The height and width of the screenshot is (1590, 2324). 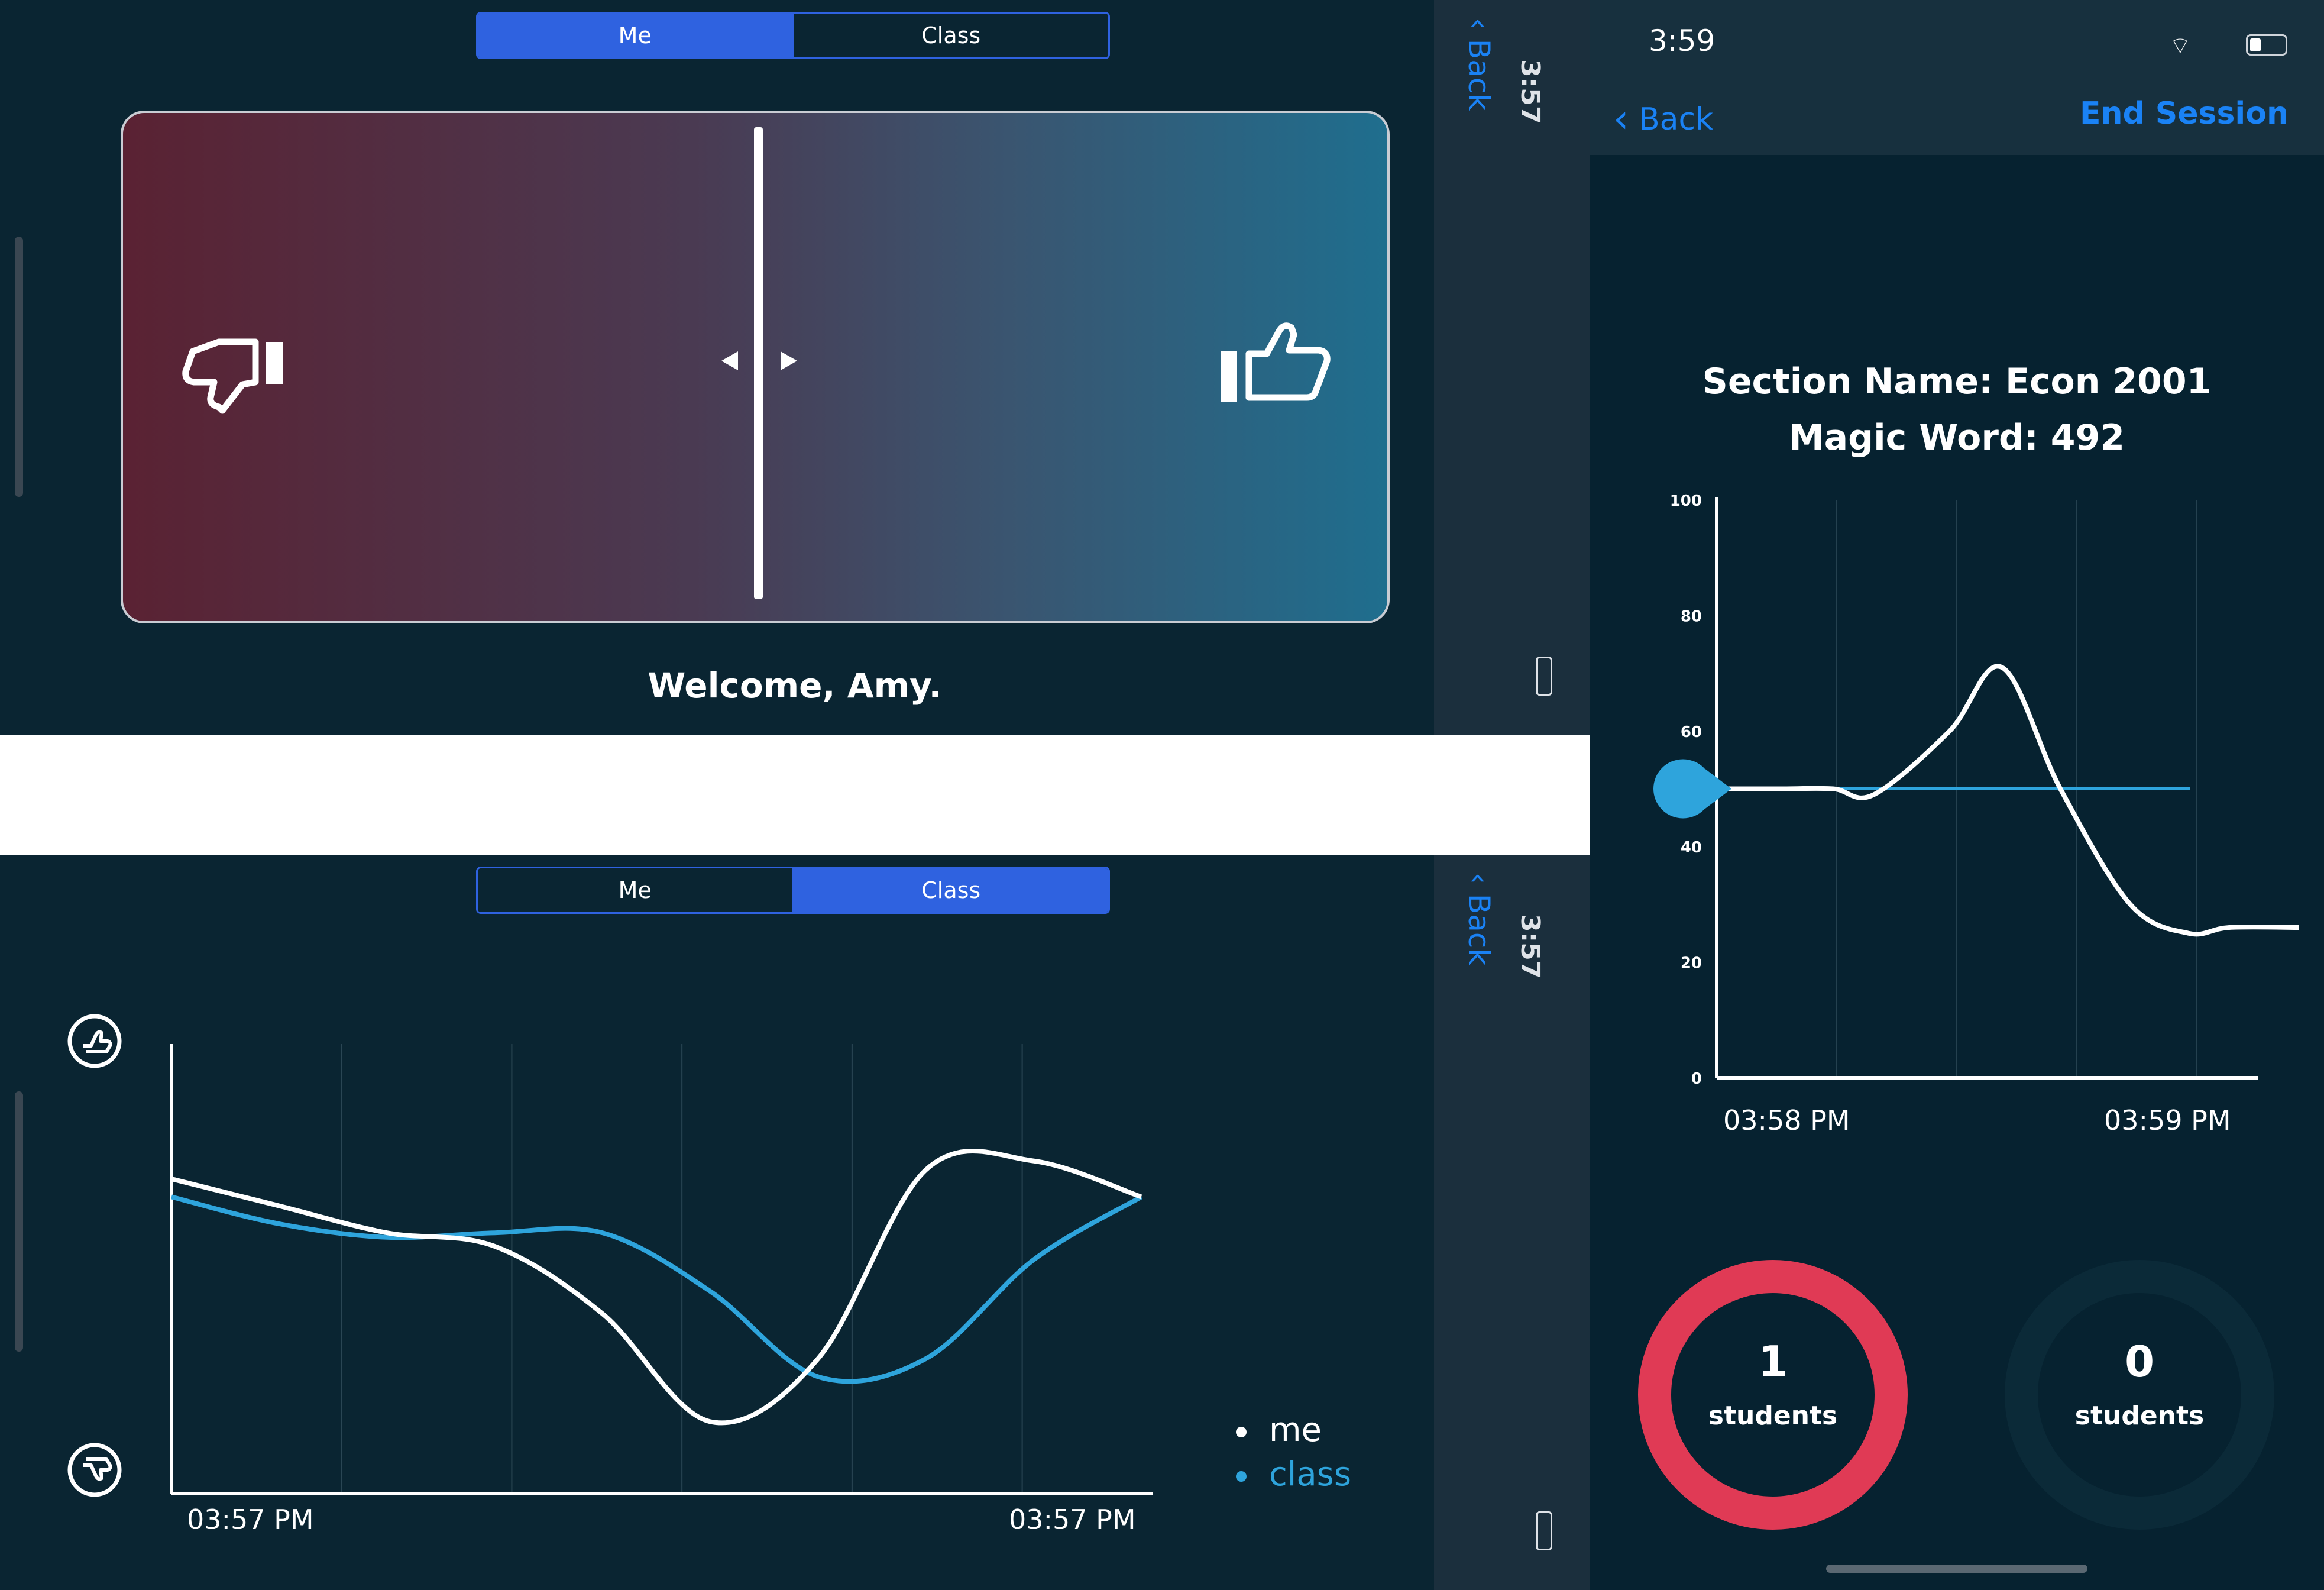 What do you see at coordinates (1310, 1474) in the screenshot?
I see `legend-label-class: class` at bounding box center [1310, 1474].